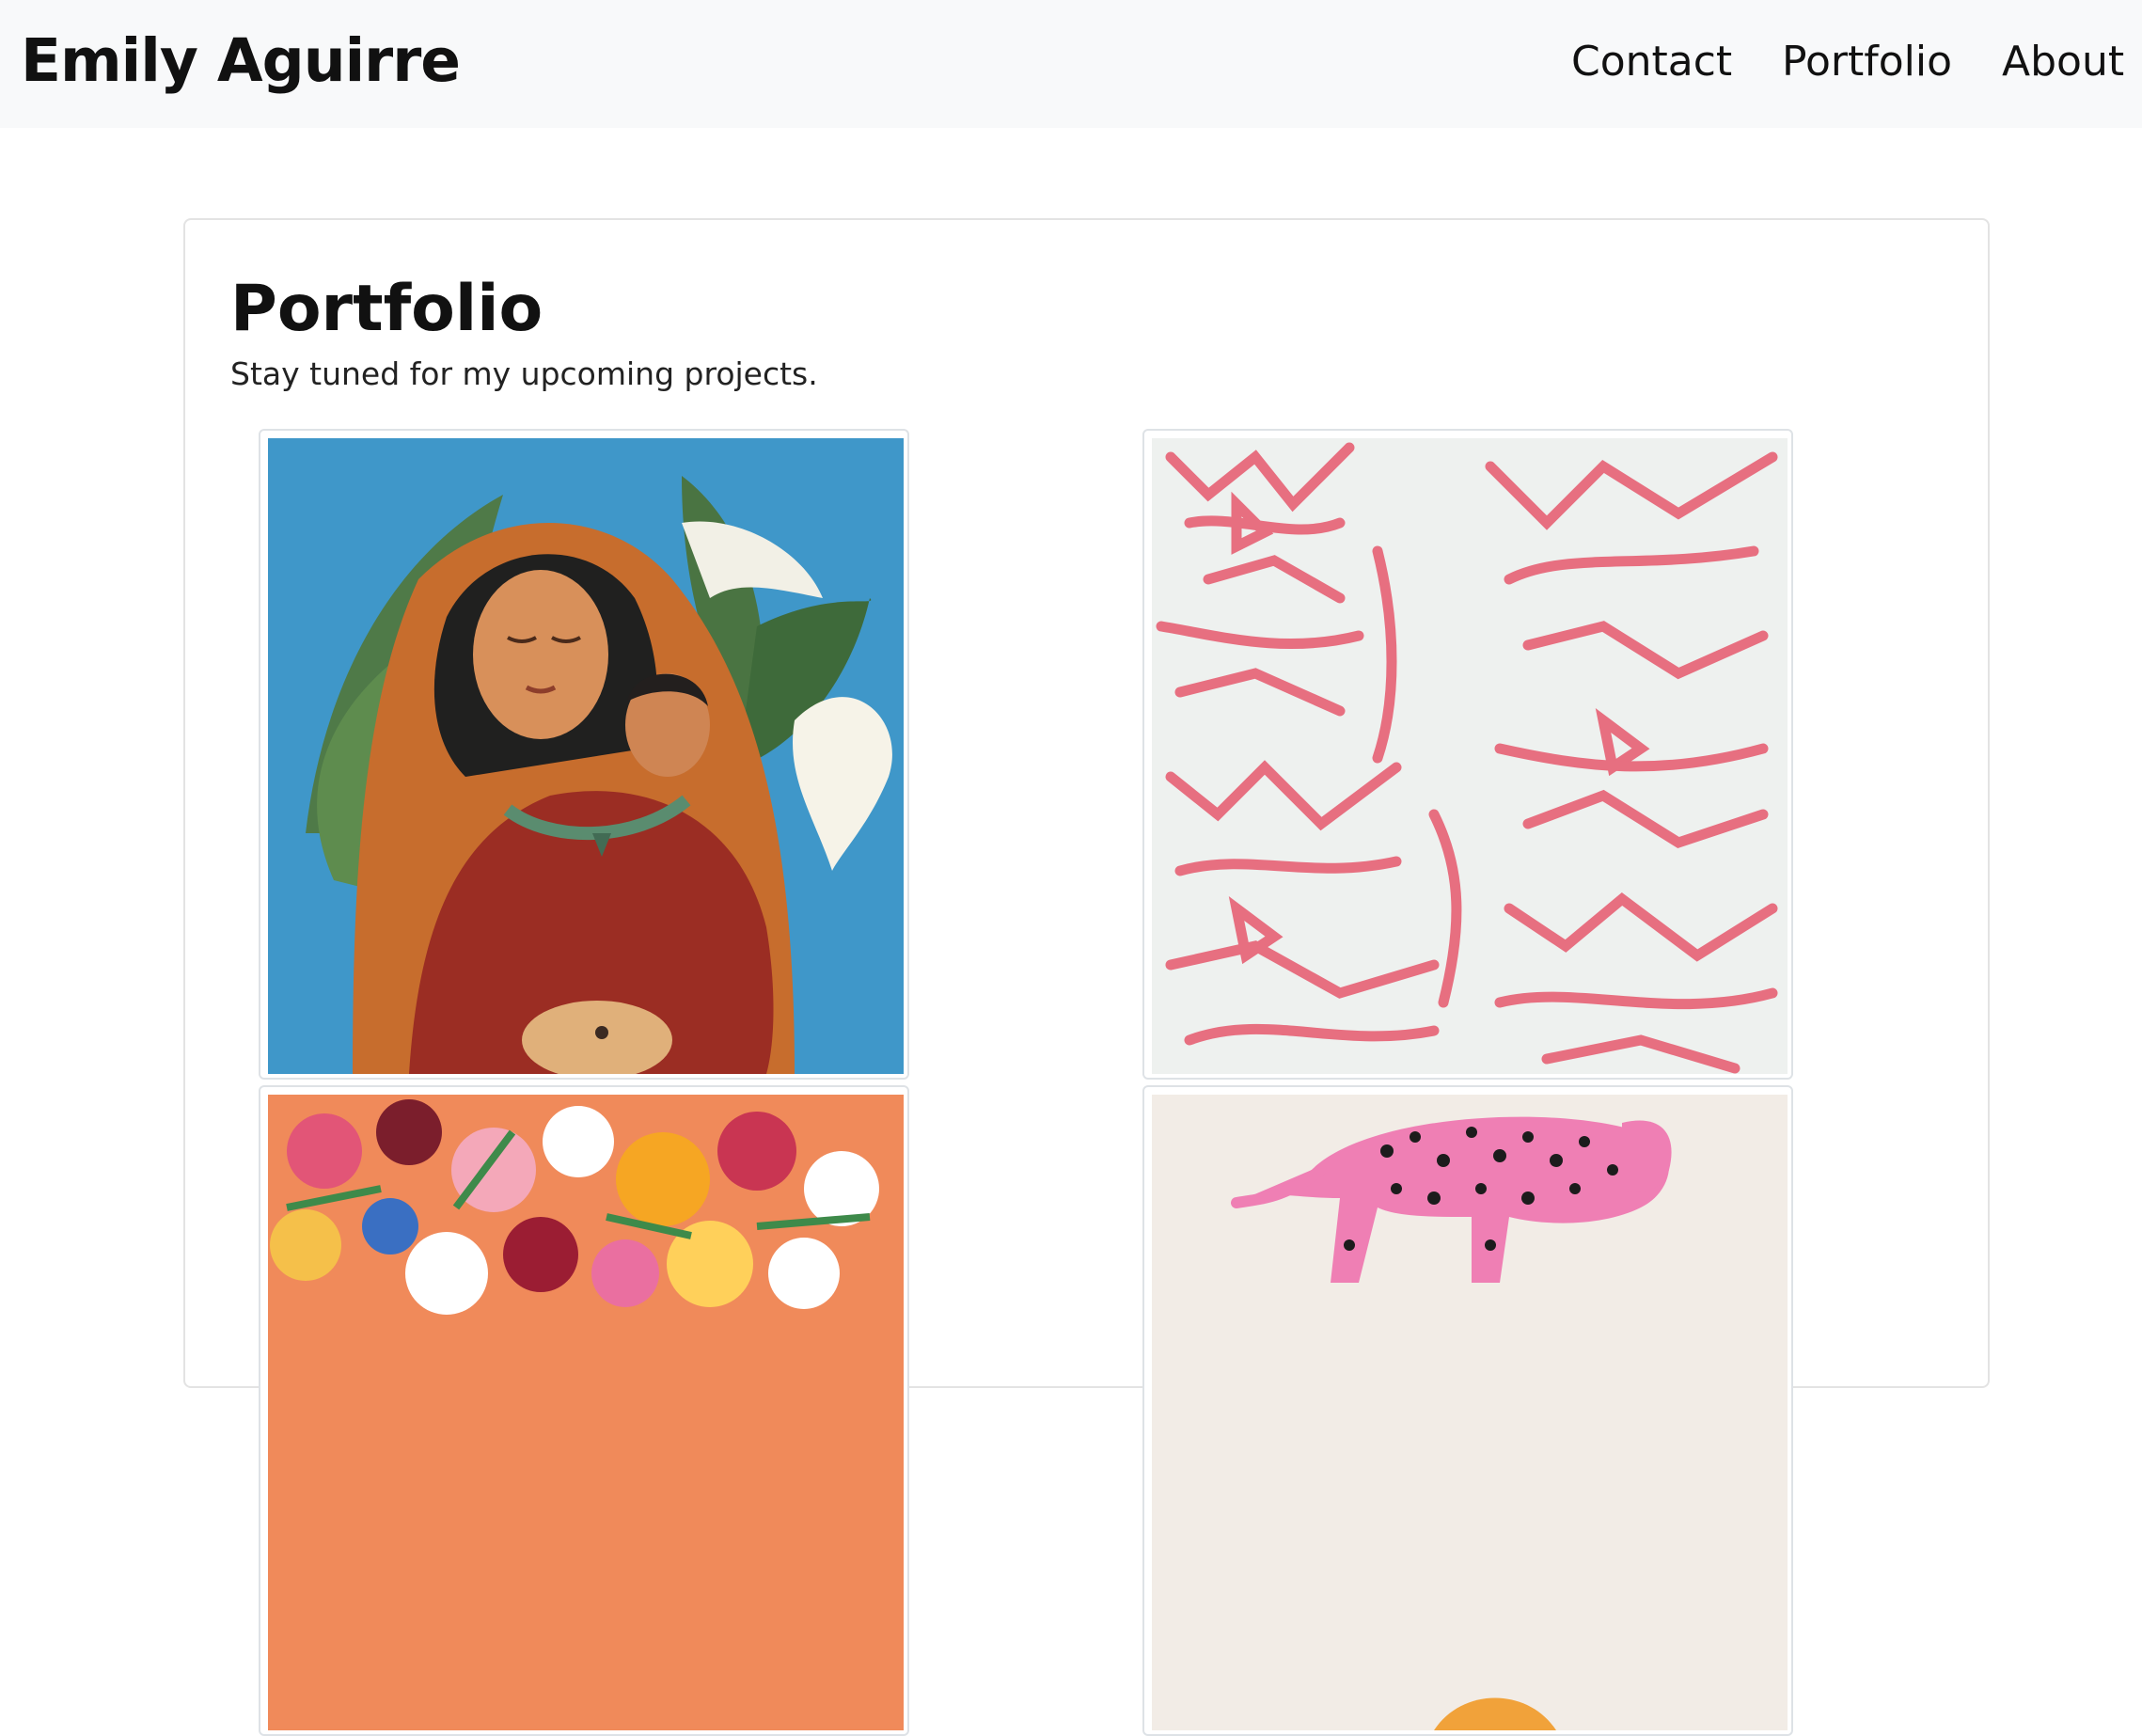 The width and height of the screenshot is (2142, 1736). I want to click on gallery-item-mother-and-child, so click(584, 754).